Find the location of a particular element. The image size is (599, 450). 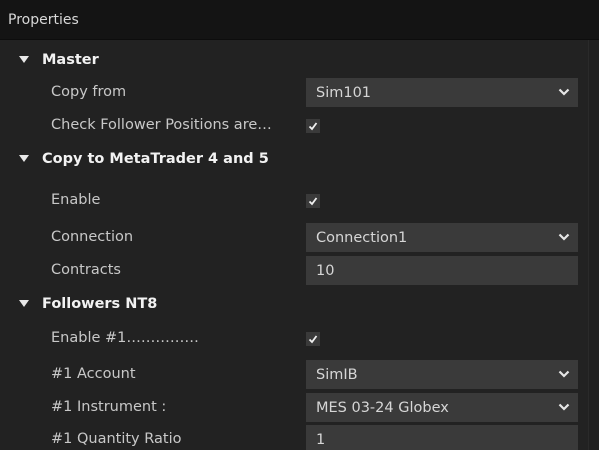

property-enable: Enable is located at coordinates (294, 200).